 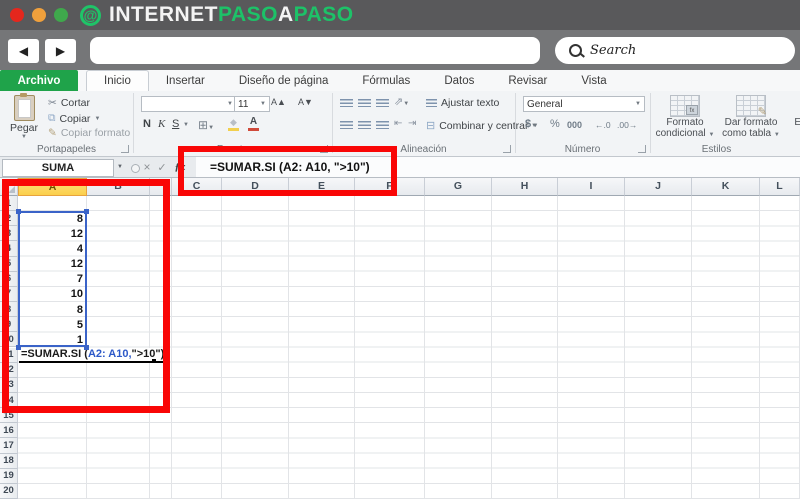 What do you see at coordinates (584, 104) in the screenshot?
I see `number-format-select: General ▼` at bounding box center [584, 104].